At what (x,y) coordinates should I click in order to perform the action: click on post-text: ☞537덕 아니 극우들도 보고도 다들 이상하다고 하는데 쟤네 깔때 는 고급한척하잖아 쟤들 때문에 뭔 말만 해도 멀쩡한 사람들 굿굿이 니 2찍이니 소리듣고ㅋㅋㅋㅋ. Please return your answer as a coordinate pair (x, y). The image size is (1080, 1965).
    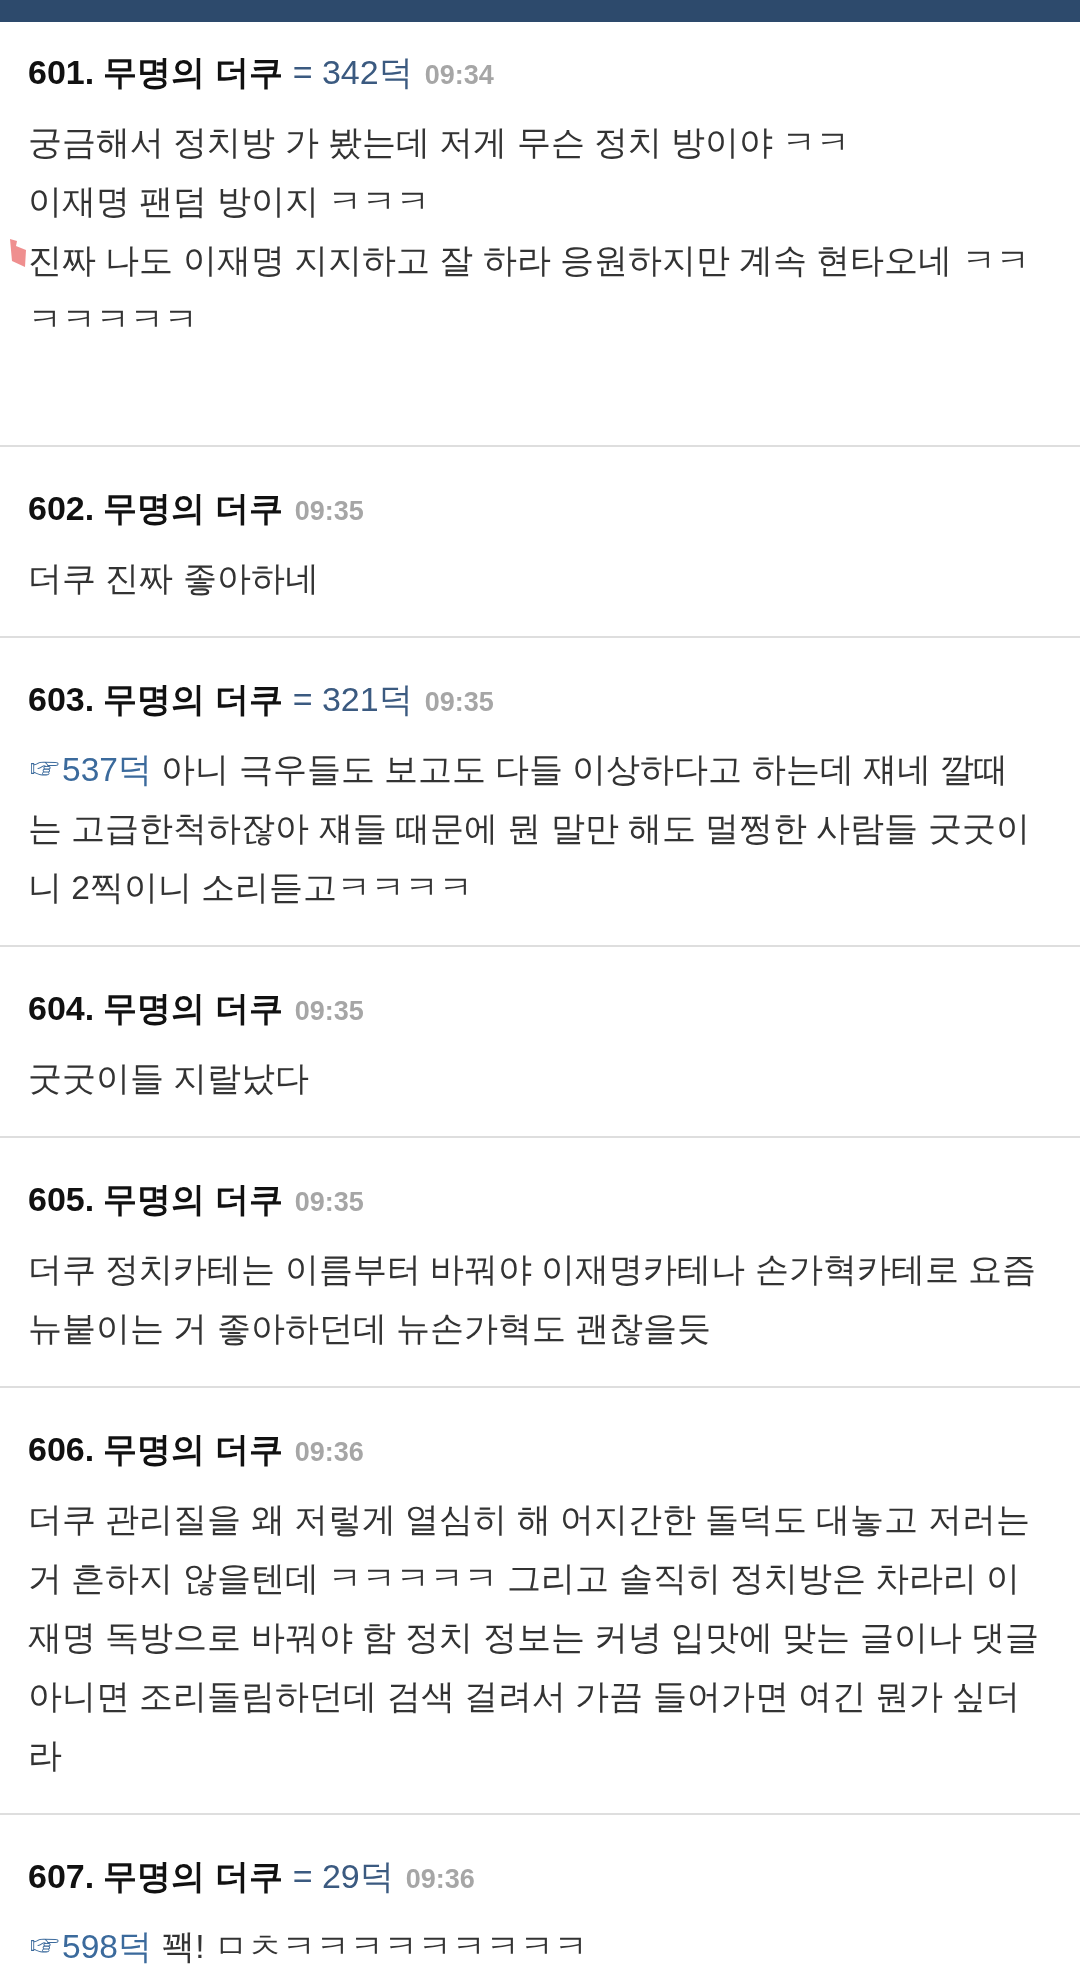
    Looking at the image, I should click on (529, 829).